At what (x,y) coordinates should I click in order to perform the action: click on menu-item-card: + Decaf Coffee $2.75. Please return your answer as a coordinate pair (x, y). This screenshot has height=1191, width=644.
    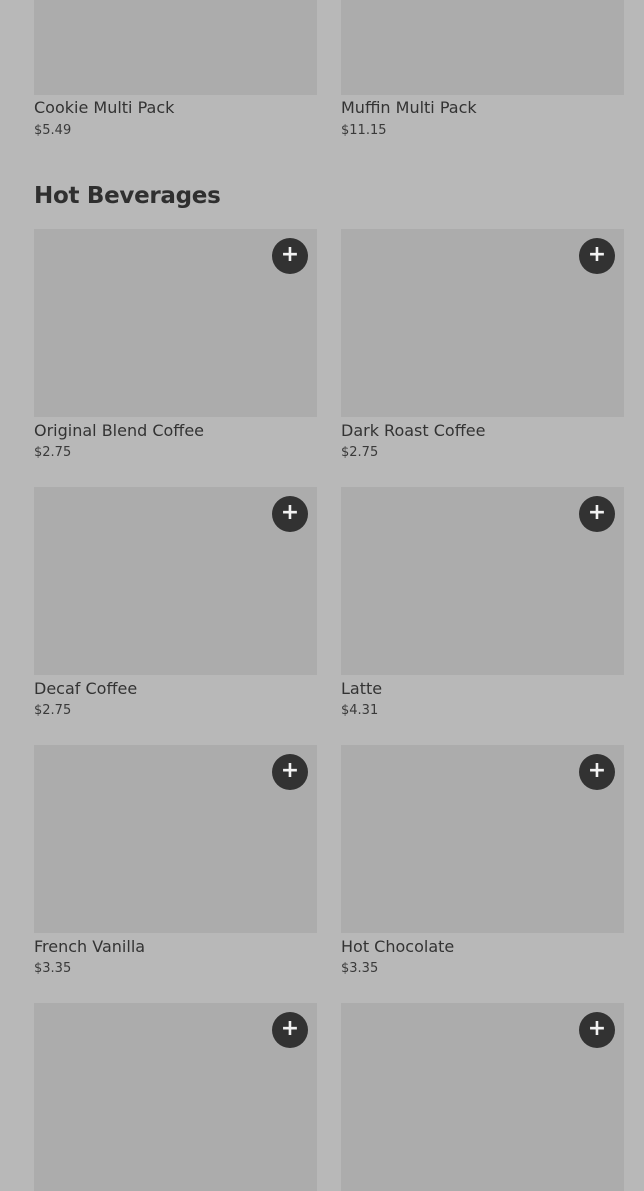
    Looking at the image, I should click on (175, 602).